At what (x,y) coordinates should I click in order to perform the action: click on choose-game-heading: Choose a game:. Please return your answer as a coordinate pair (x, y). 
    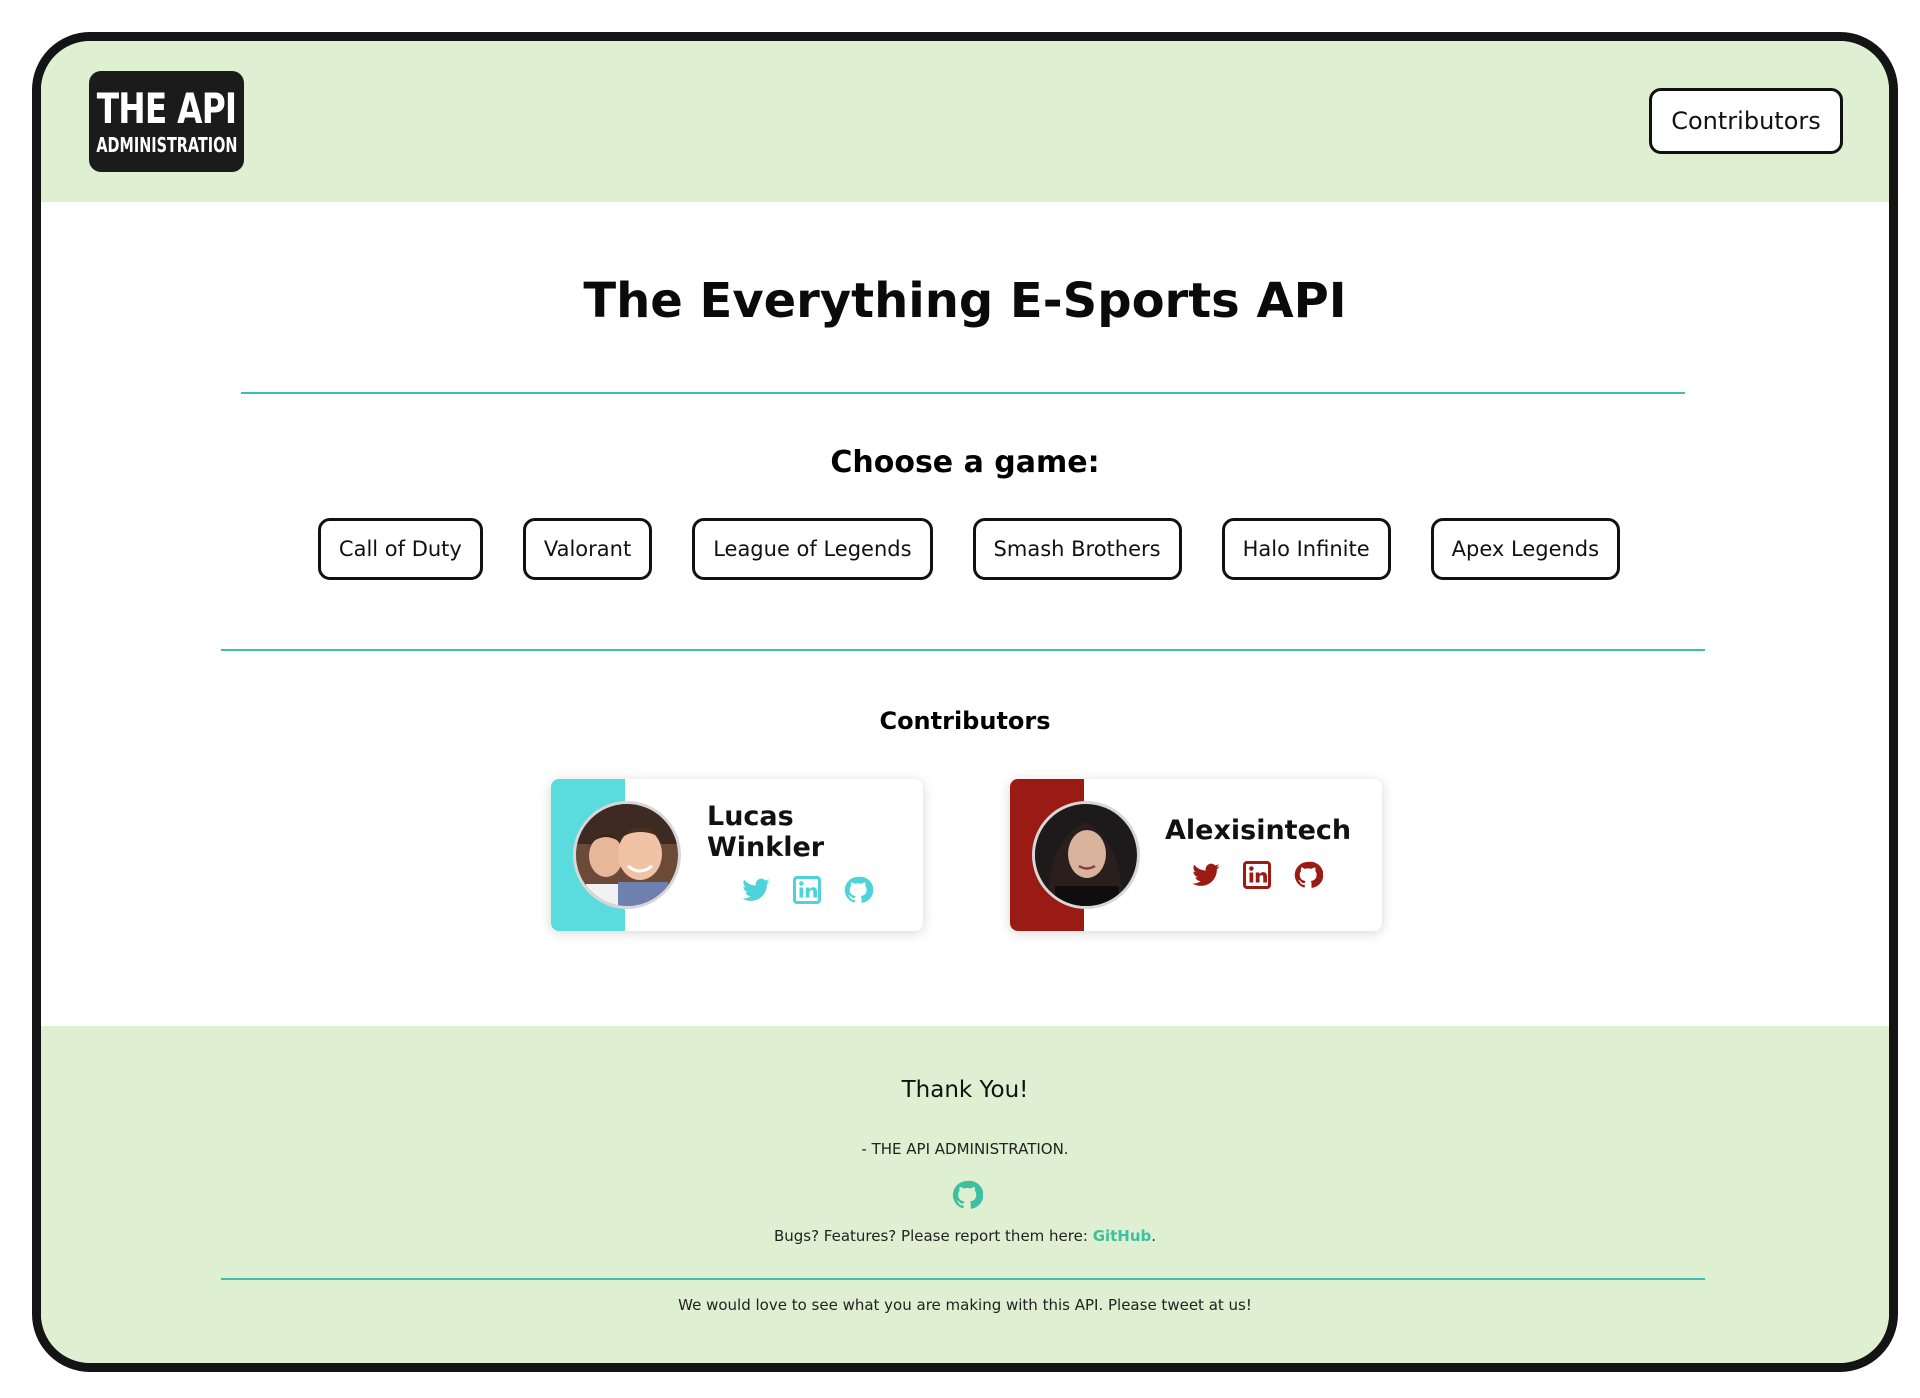
    Looking at the image, I should click on (965, 462).